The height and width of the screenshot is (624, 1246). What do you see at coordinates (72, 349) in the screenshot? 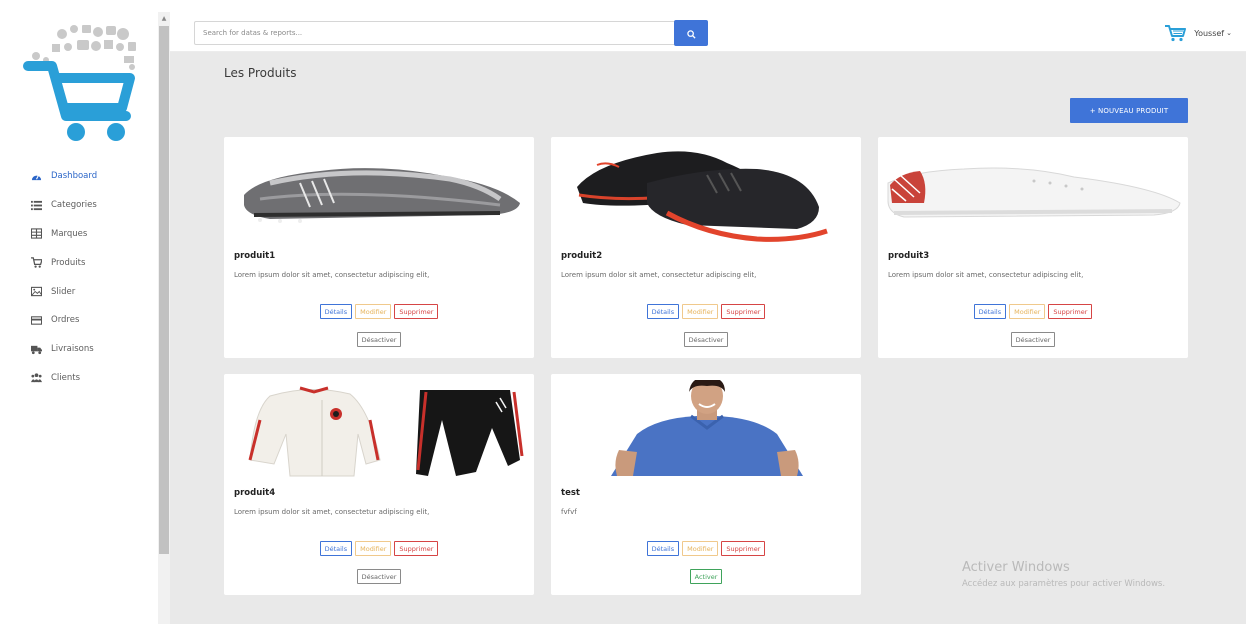
I see `sidebar-item-label: Livraisons` at bounding box center [72, 349].